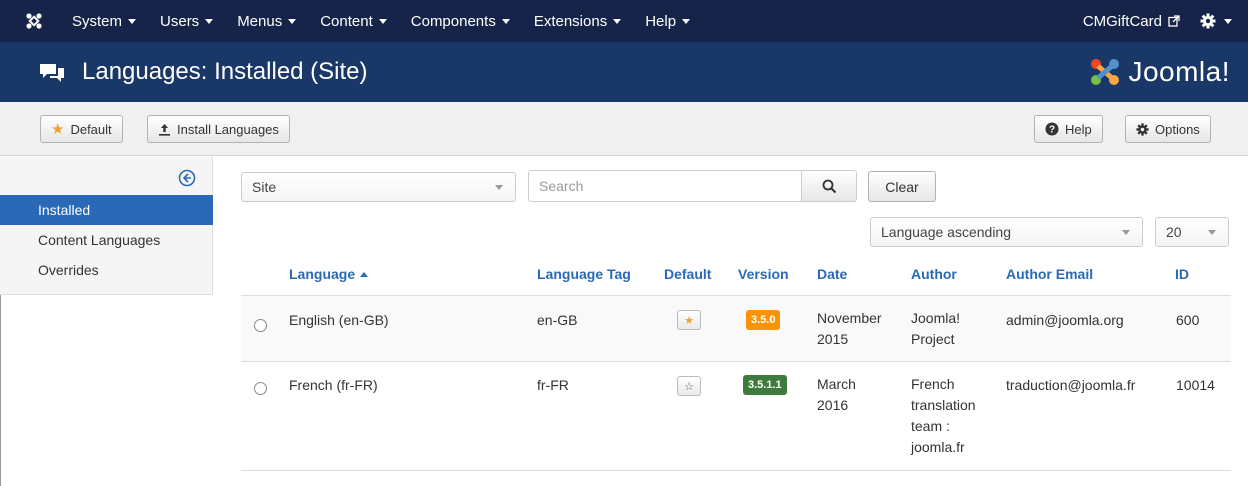 This screenshot has width=1248, height=486. I want to click on search-icon, so click(829, 186).